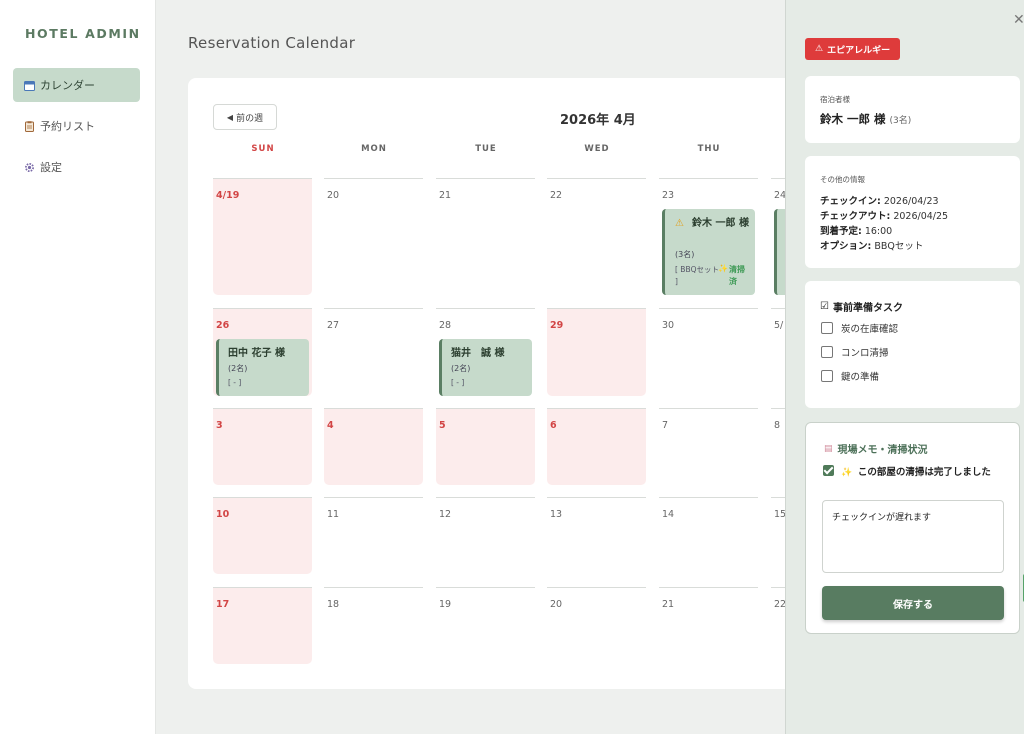  I want to click on brand-logo: HOTEL ADMIN, so click(83, 33).